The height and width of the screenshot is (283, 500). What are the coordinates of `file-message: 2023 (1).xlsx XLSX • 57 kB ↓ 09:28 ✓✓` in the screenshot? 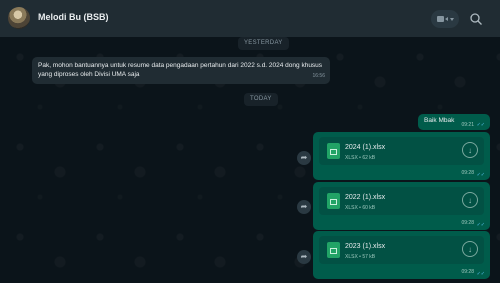 It's located at (401, 255).